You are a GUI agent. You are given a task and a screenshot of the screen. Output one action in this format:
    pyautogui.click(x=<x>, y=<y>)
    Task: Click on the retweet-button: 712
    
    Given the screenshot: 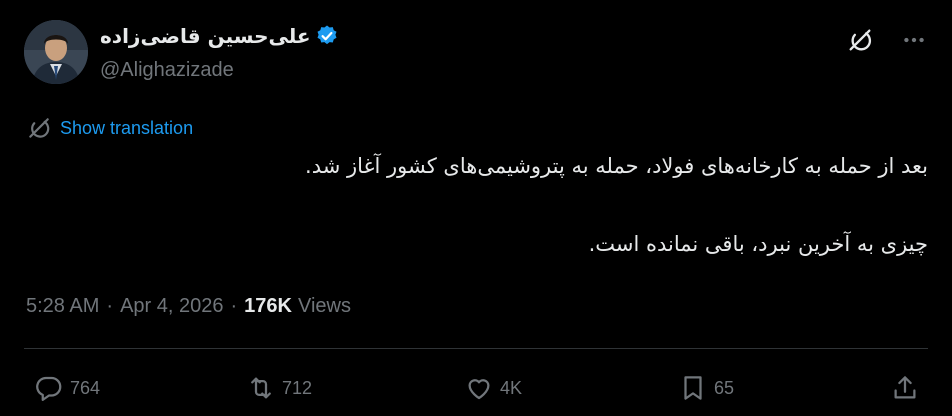 What is the action you would take?
    pyautogui.click(x=279, y=388)
    